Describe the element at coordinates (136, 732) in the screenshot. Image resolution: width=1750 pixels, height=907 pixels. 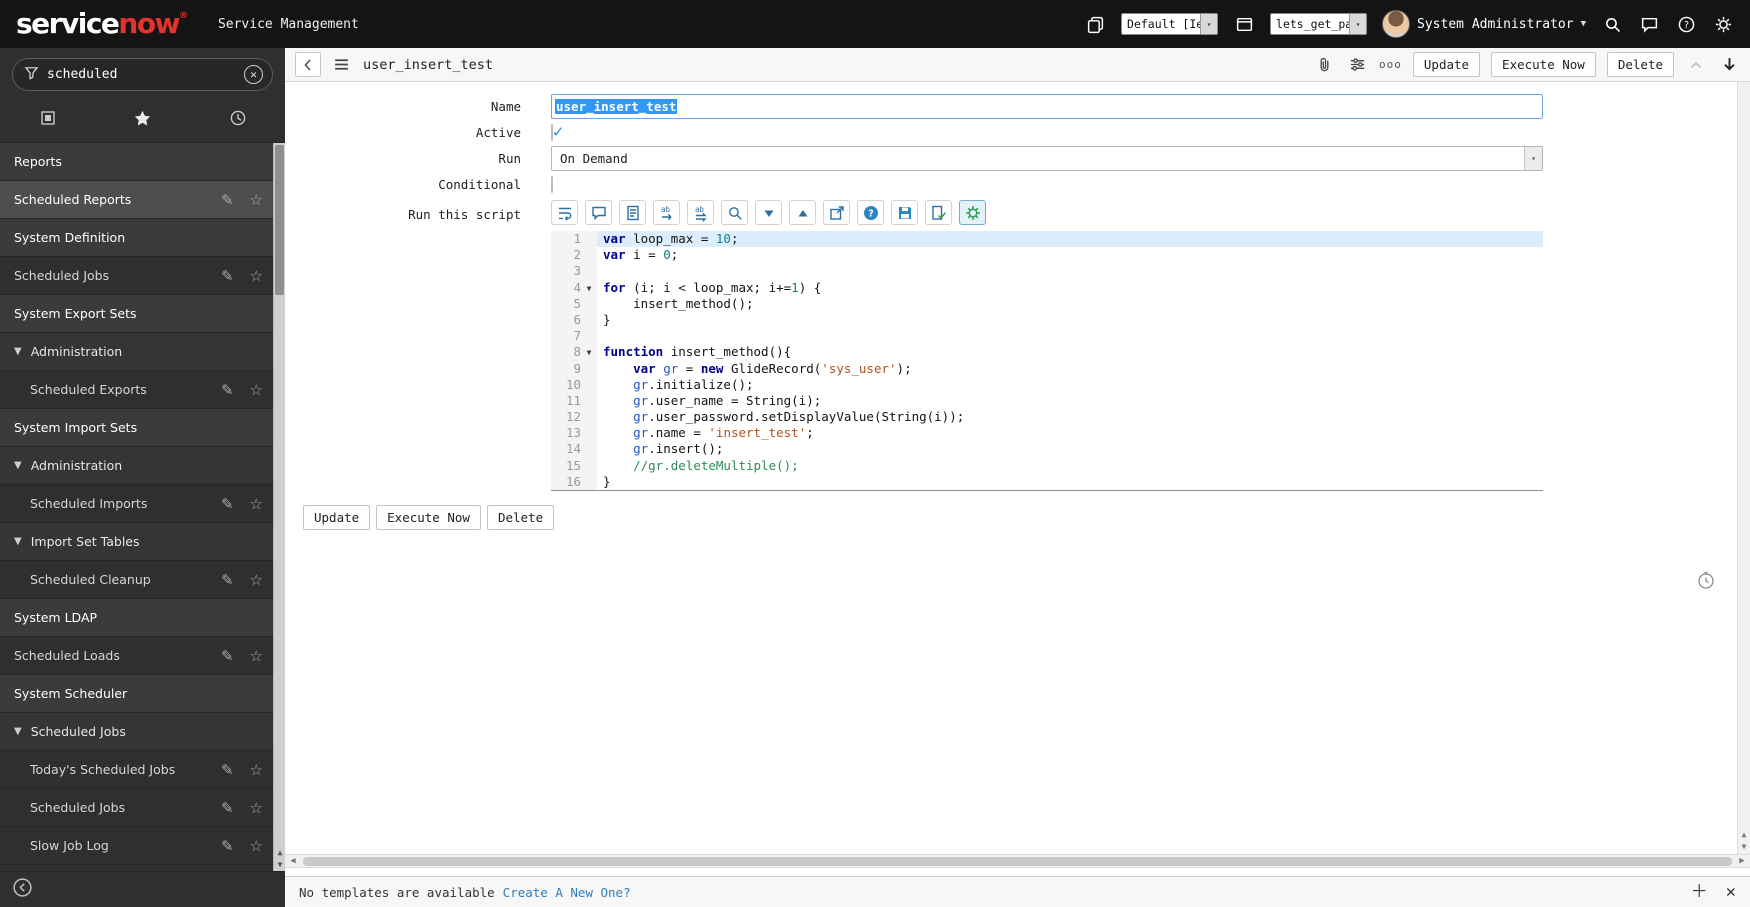
I see `sidebar-item: ▼ Scheduled Jobs` at that location.